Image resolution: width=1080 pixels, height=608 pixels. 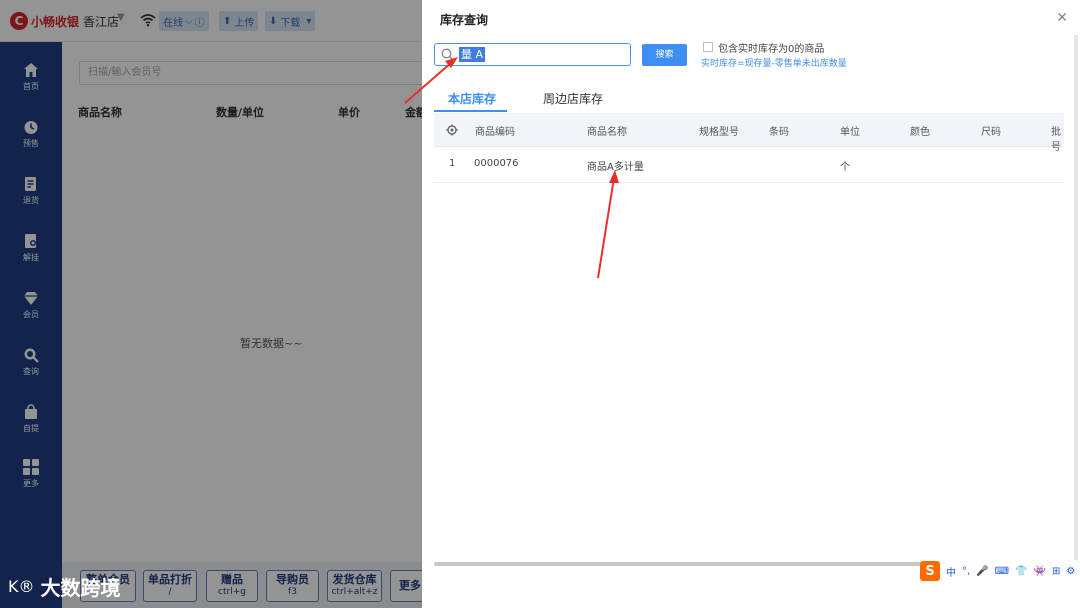 I want to click on sogou-ime-icon: S, so click(x=930, y=571).